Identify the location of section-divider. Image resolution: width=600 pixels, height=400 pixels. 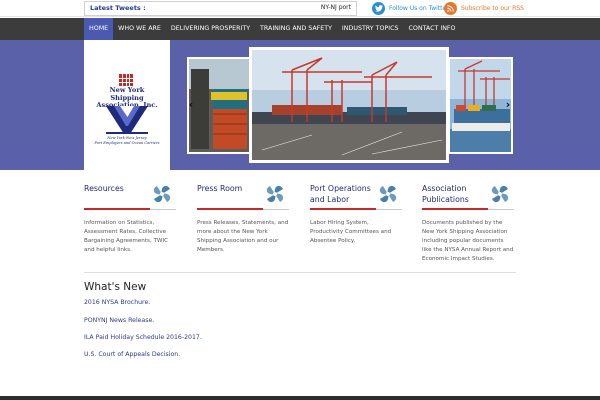
(300, 272).